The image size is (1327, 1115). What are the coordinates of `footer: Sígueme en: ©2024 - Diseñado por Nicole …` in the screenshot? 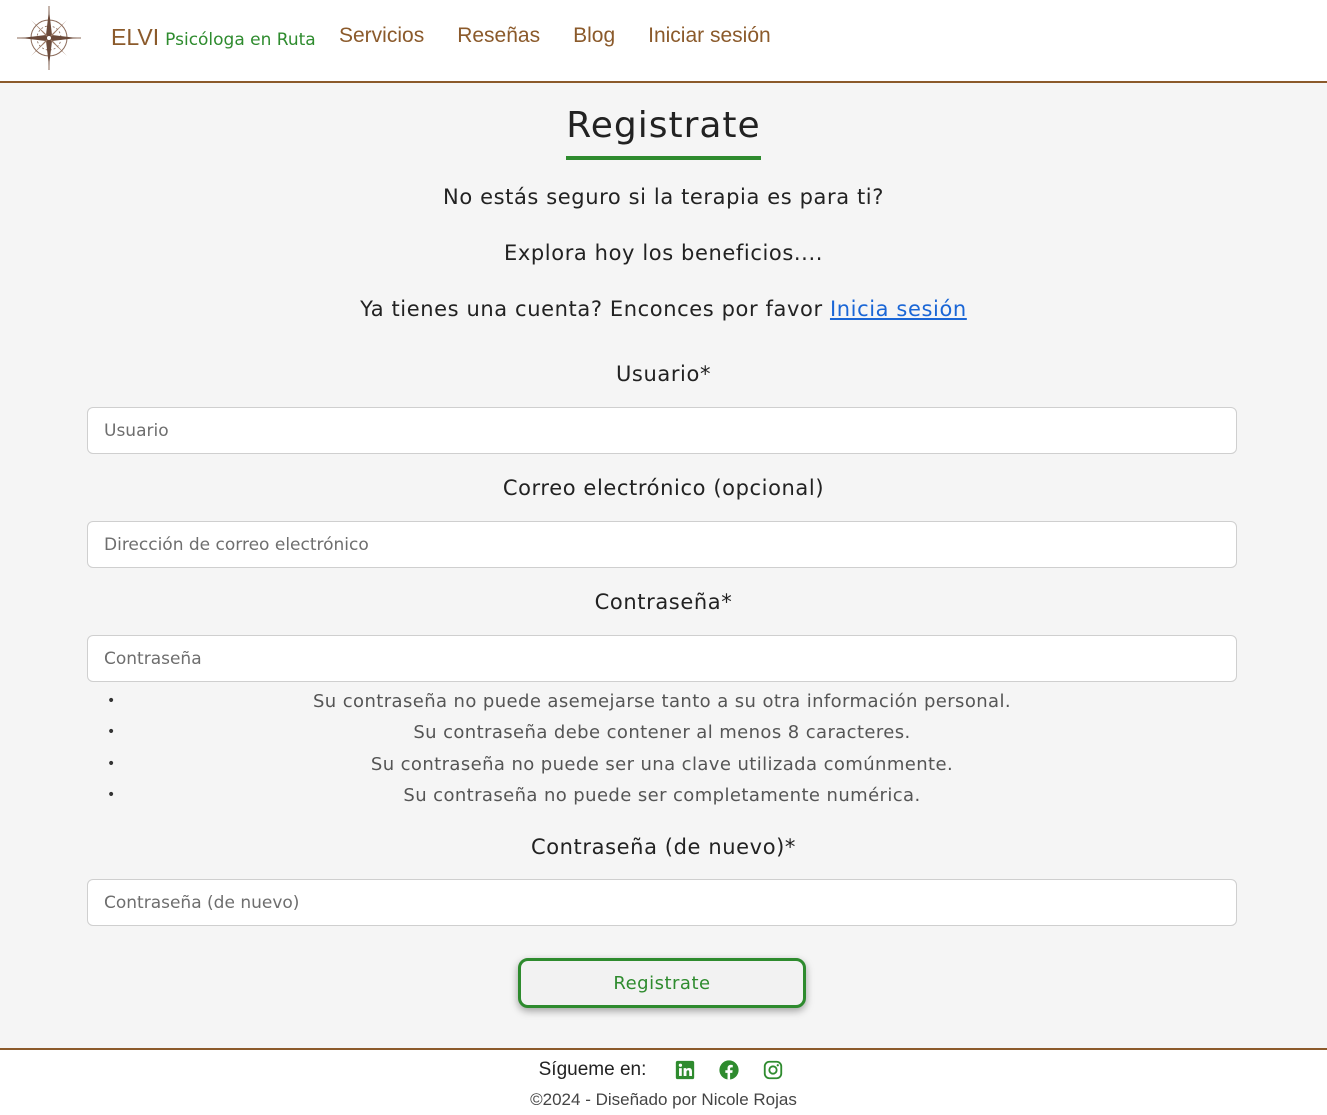 It's located at (663, 1081).